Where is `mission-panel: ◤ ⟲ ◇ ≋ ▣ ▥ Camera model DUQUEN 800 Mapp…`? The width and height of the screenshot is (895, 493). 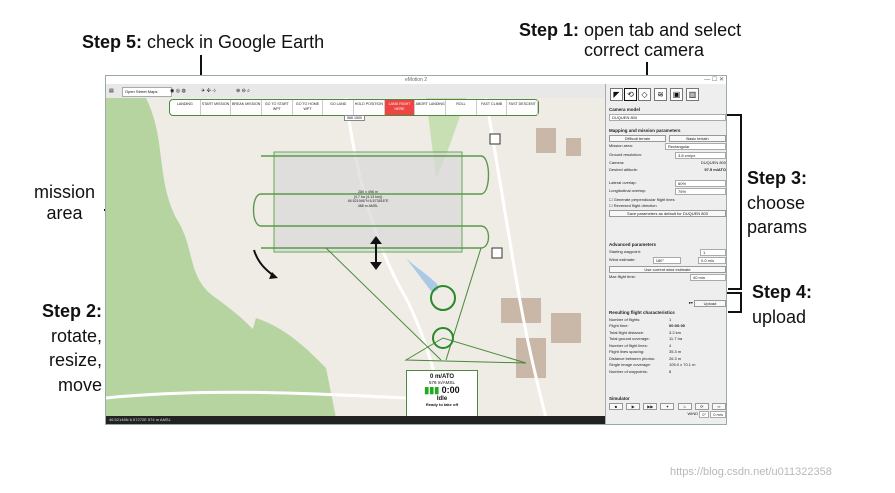 mission-panel: ◤ ⟲ ◇ ≋ ▣ ▥ Camera model DUQUEN 800 Mapp… is located at coordinates (665, 254).